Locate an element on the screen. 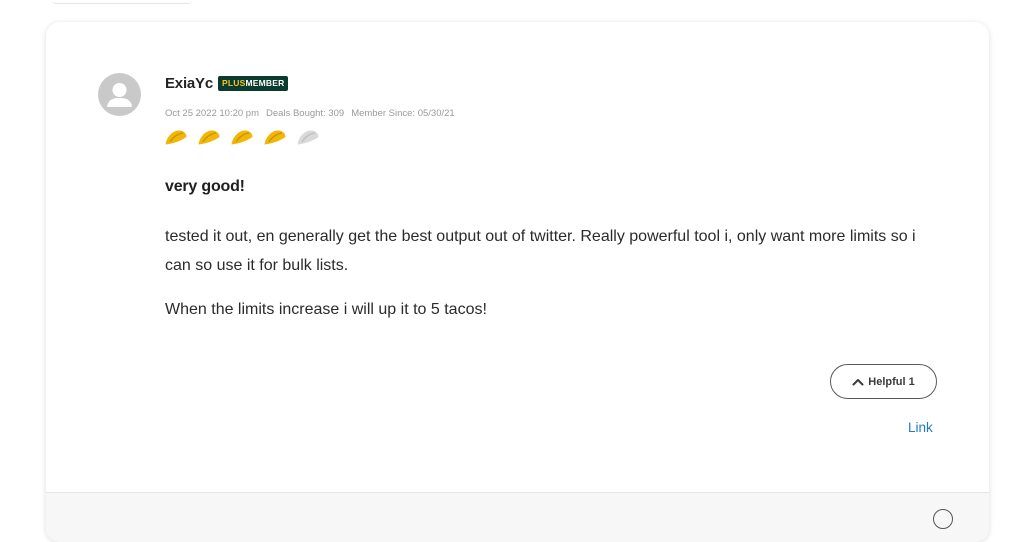 The height and width of the screenshot is (542, 1024). taco-rating is located at coordinates (242, 137).